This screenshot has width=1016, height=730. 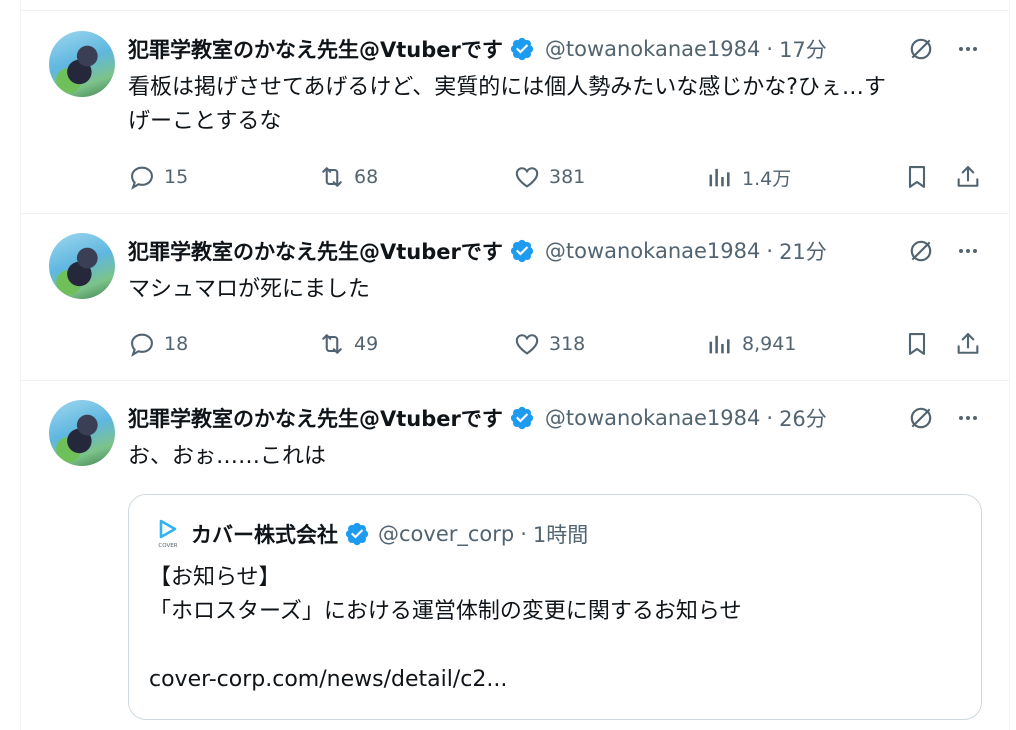 I want to click on tweet-text-line: げーことするな, so click(x=205, y=121).